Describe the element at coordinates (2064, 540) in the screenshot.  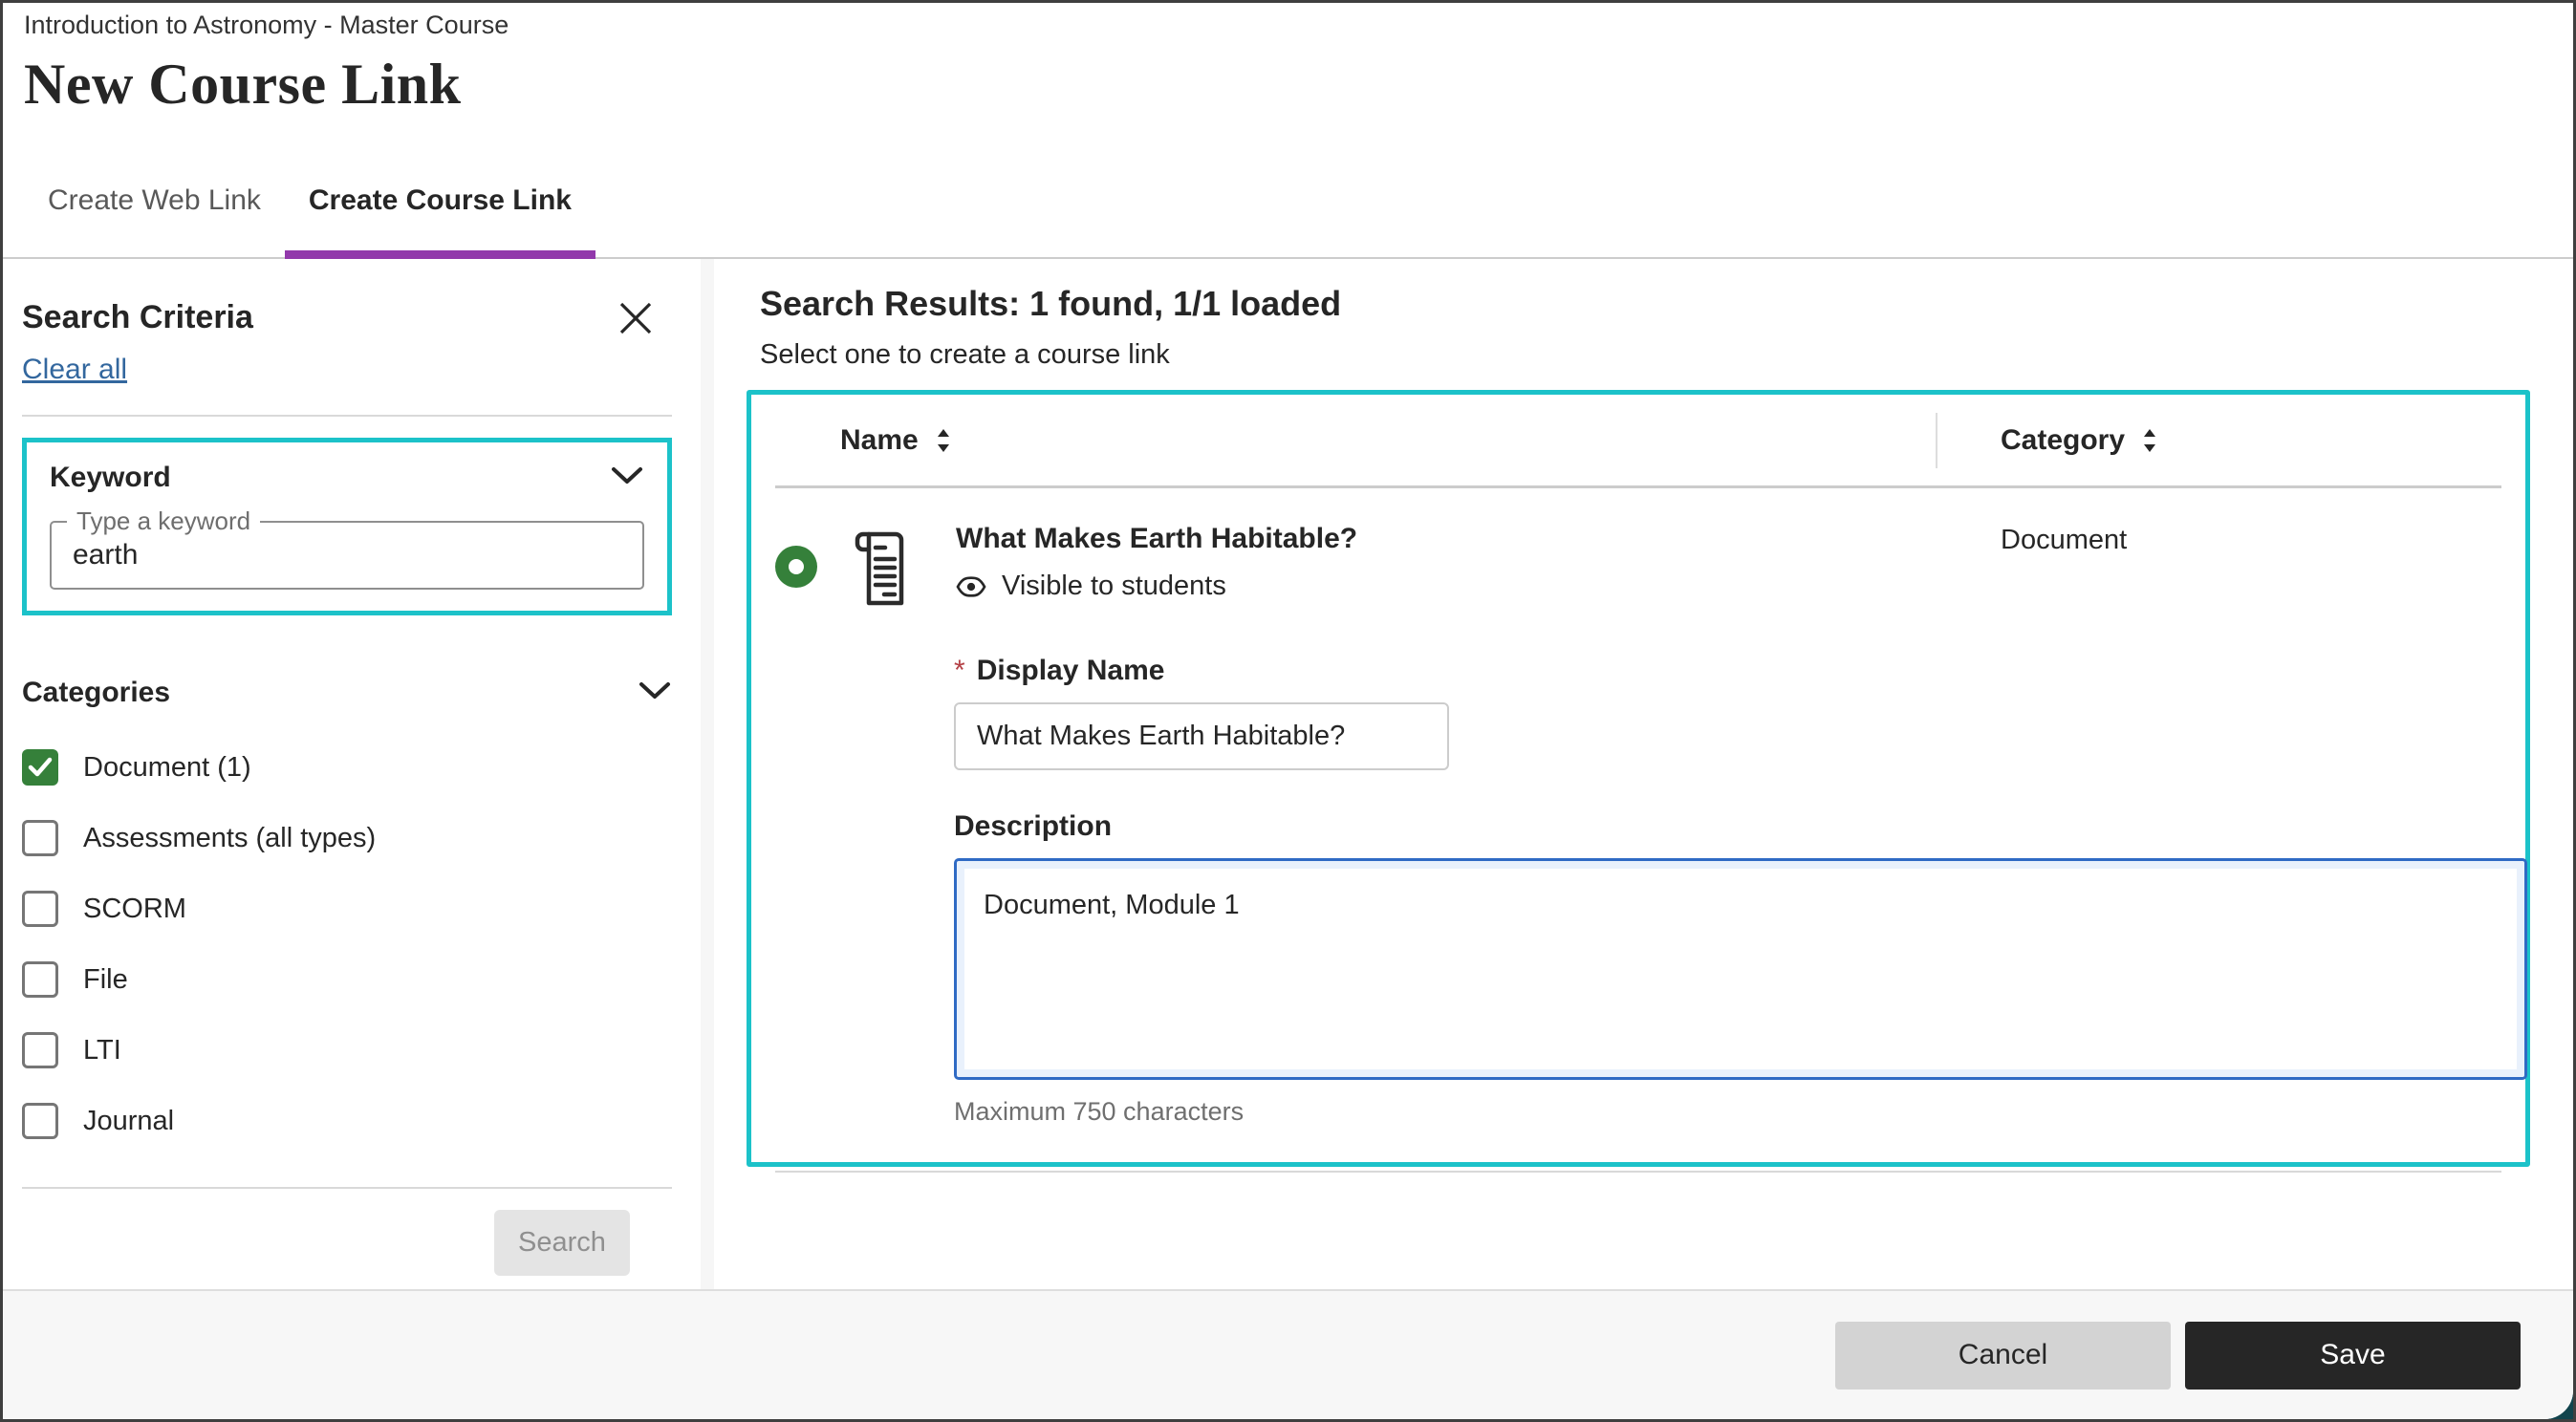
I see `result-category: Document` at that location.